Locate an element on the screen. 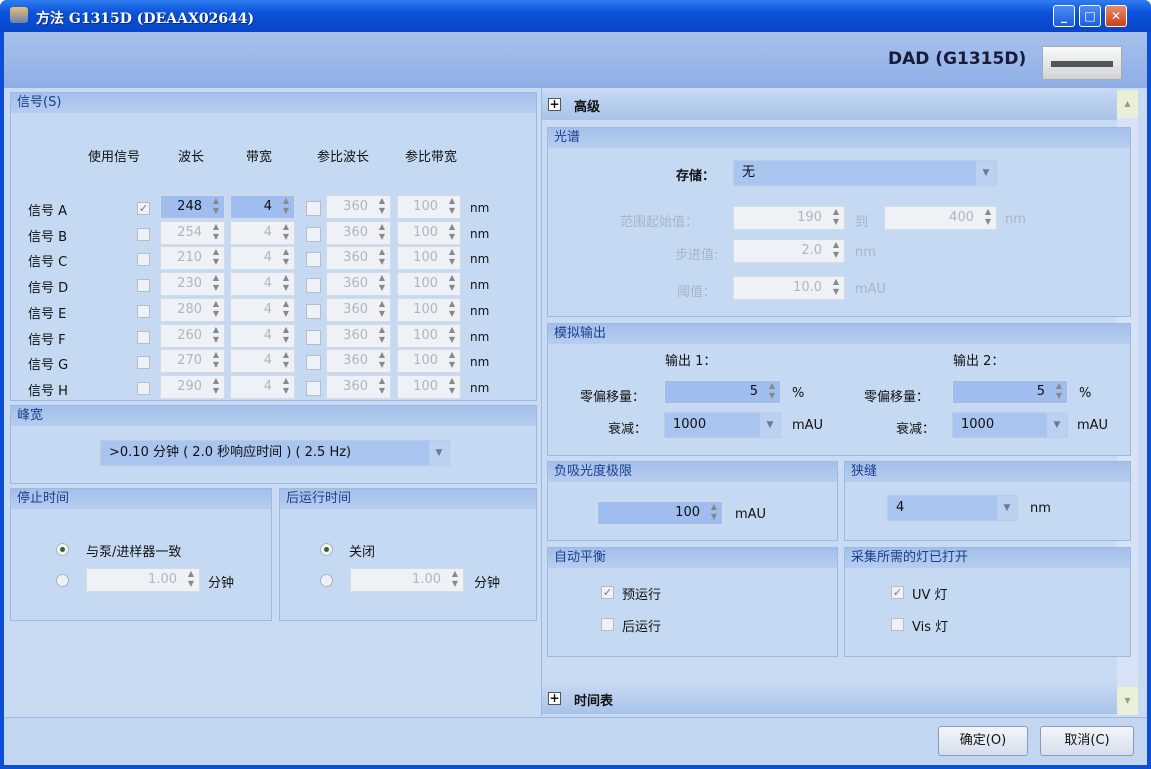  threshold-input: 10.0 ▲ ▼ is located at coordinates (789, 288).